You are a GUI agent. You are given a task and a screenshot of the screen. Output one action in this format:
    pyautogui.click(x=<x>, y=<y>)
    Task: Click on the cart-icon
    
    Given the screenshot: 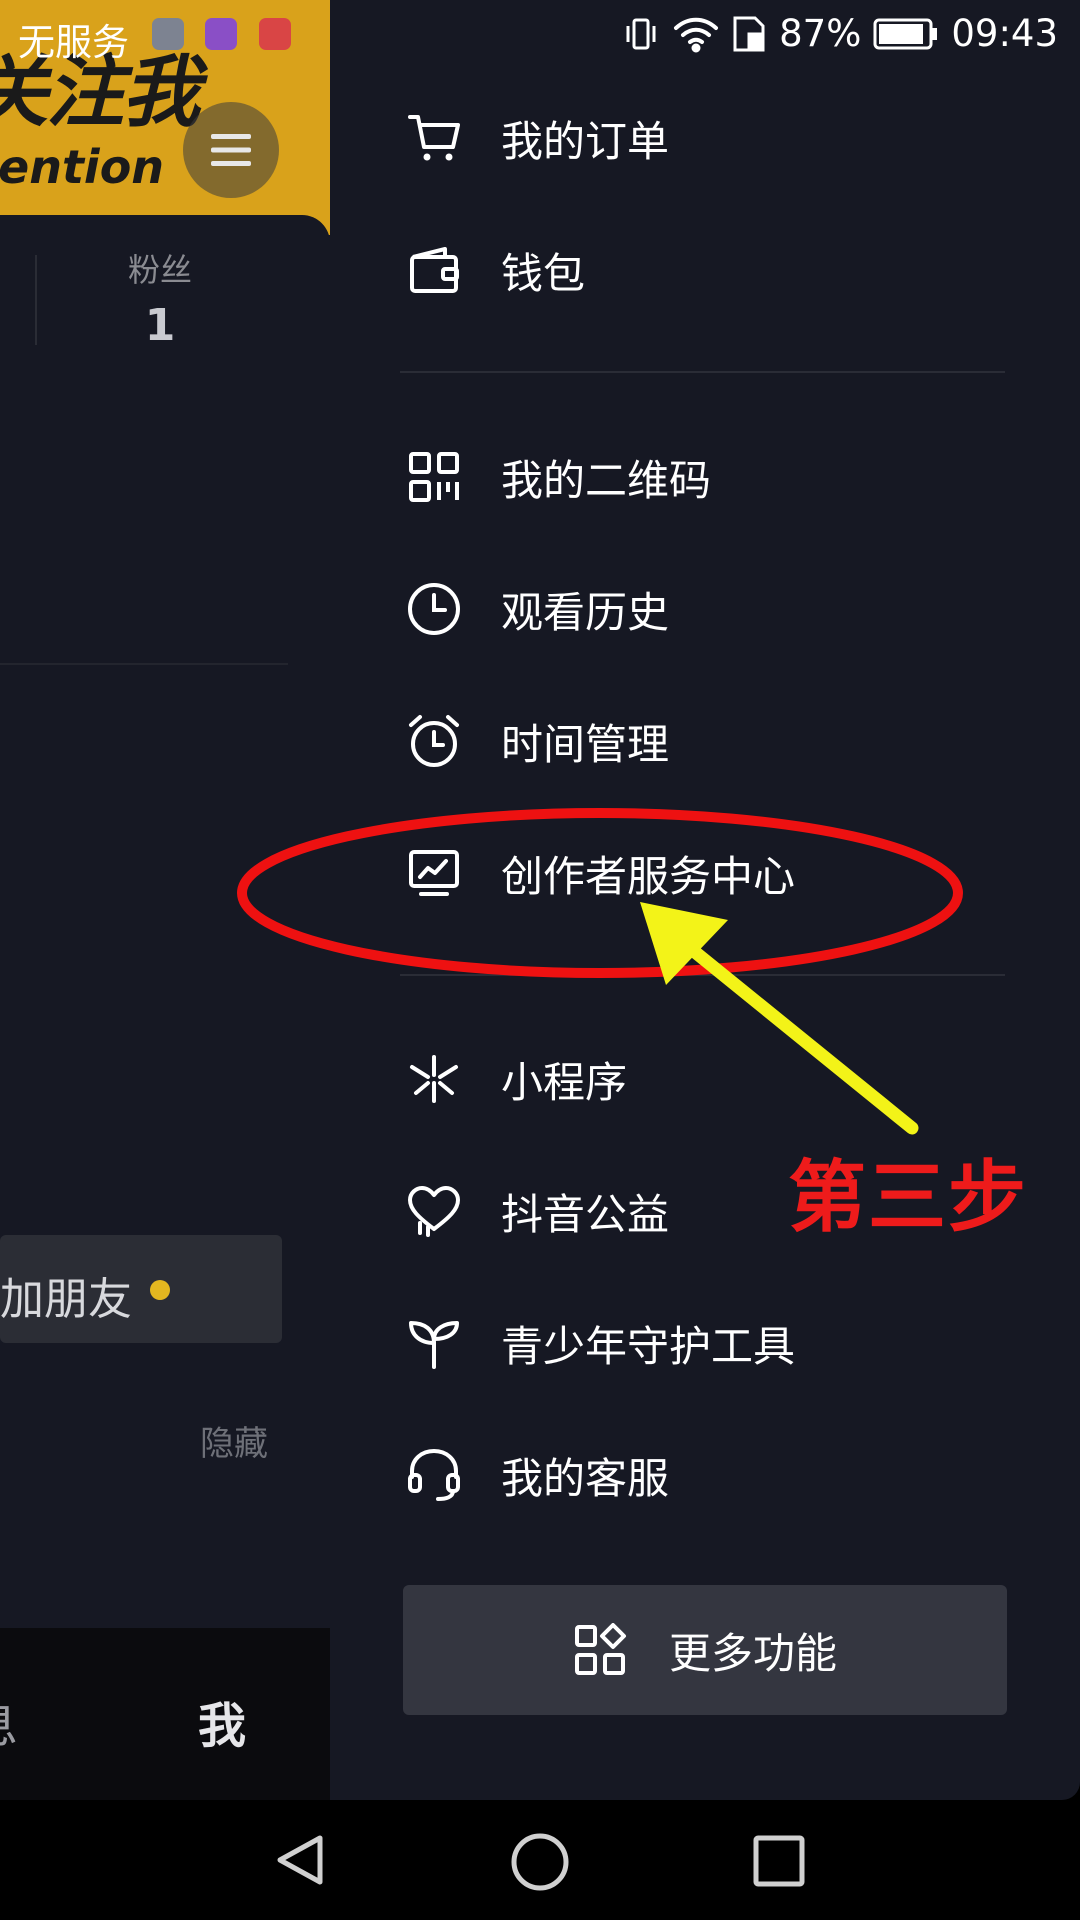 What is the action you would take?
    pyautogui.click(x=434, y=138)
    